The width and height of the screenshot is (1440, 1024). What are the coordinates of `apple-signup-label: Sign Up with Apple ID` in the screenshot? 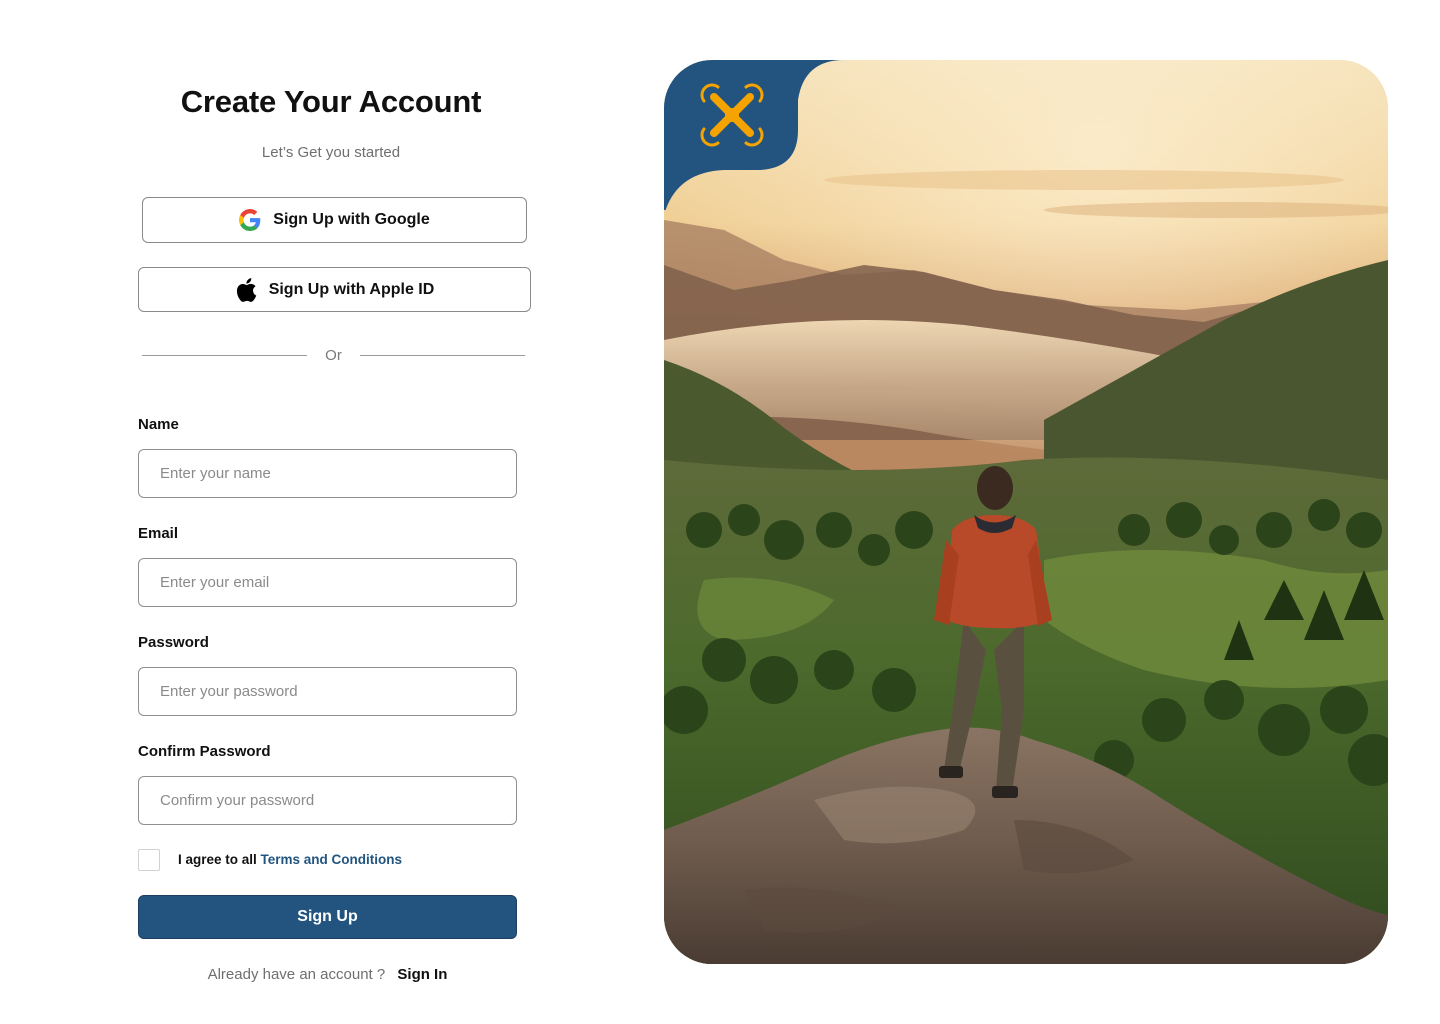 It's located at (351, 289).